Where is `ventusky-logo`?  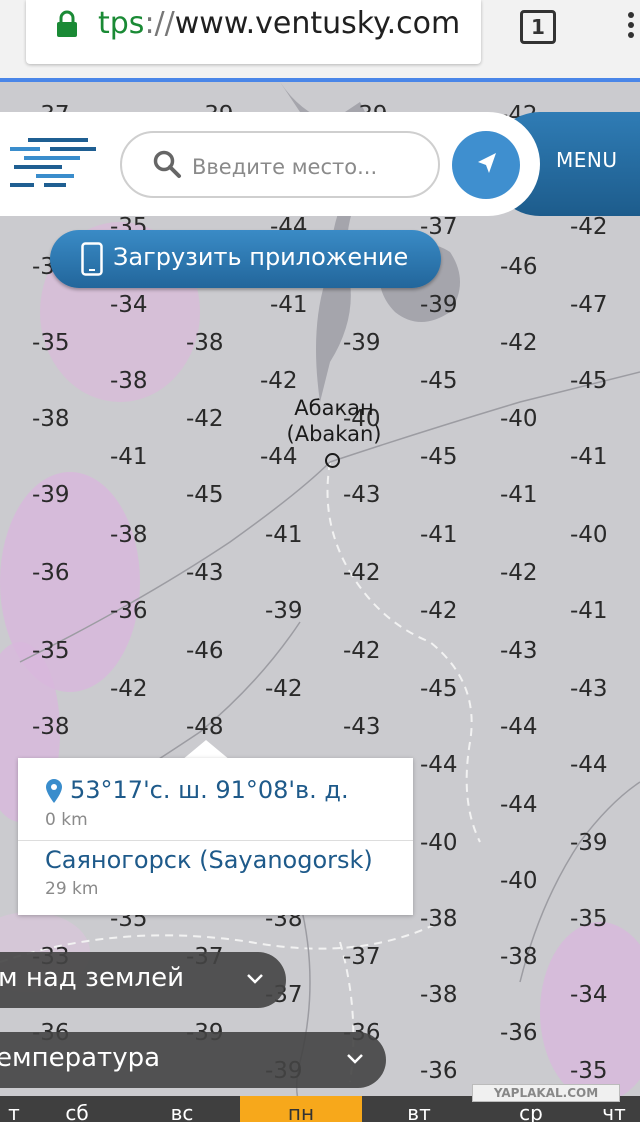
ventusky-logo is located at coordinates (54, 163).